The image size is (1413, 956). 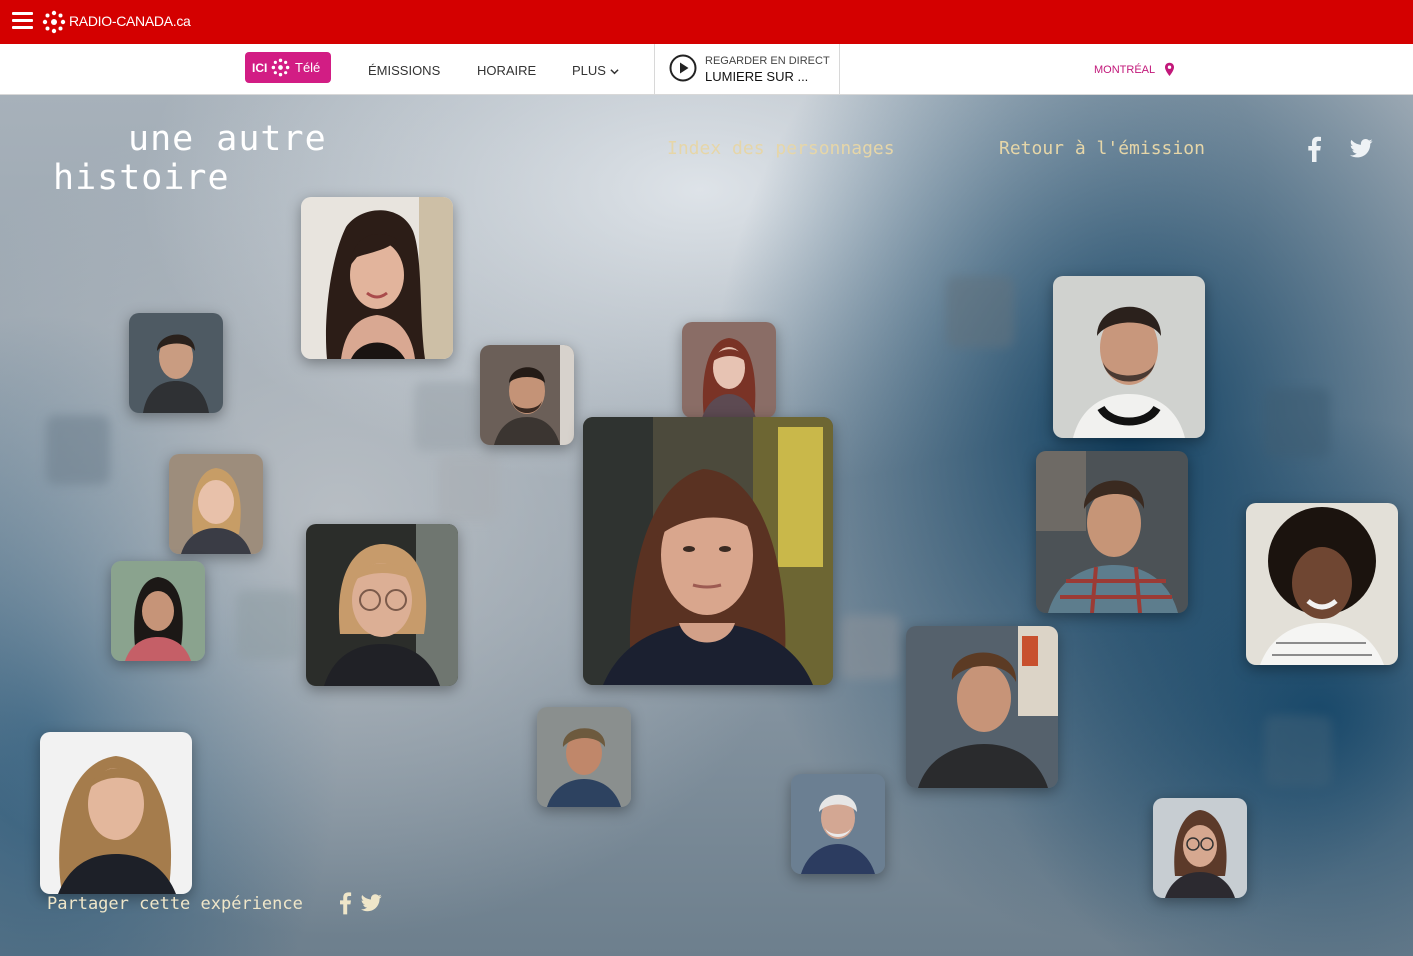 I want to click on character-portrait-woman-glasses-short, so click(x=1200, y=848).